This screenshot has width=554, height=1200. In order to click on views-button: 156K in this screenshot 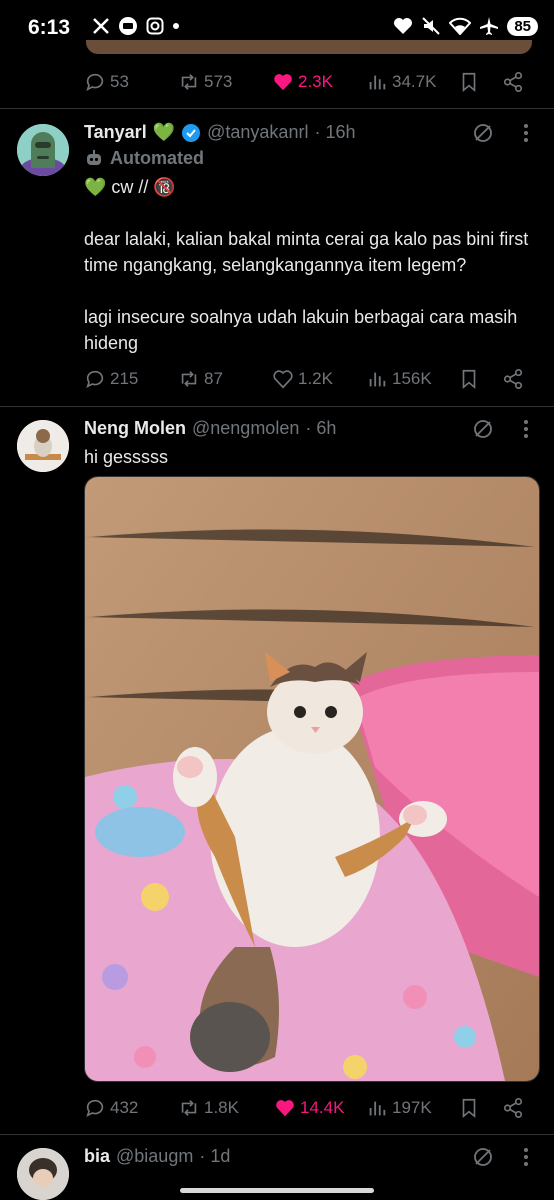, I will do `click(399, 379)`.